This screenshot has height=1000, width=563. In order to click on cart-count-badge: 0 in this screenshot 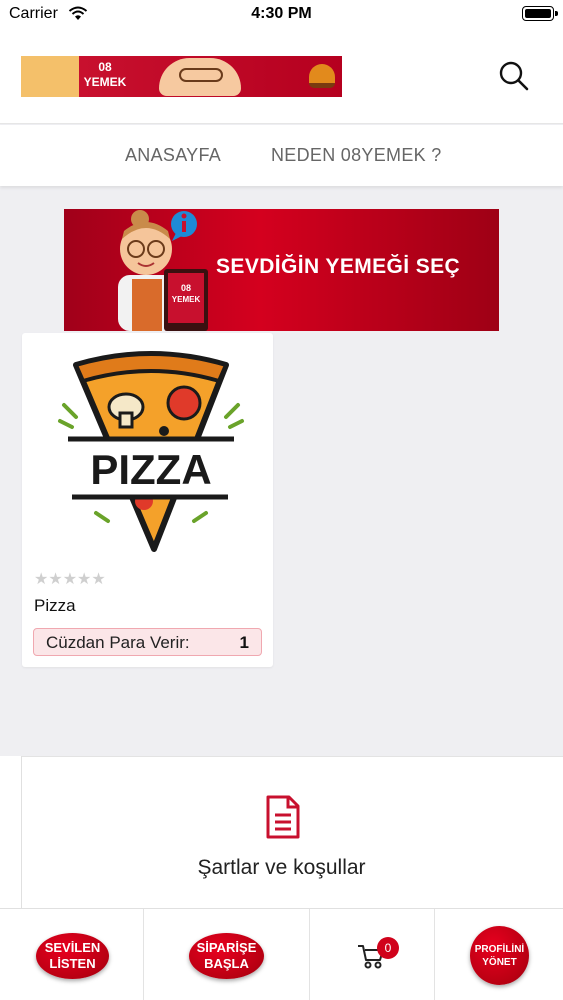, I will do `click(388, 948)`.